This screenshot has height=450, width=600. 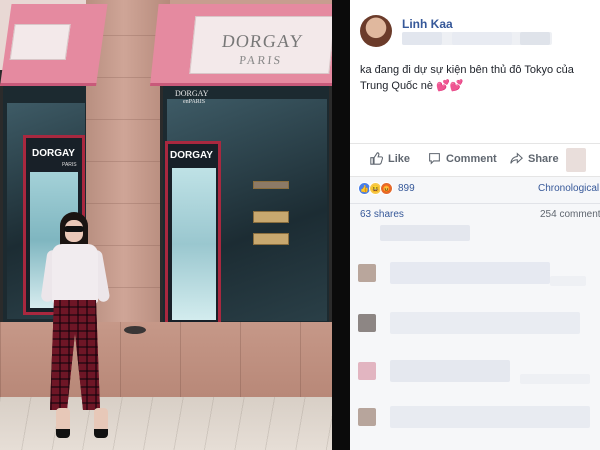 I want to click on blurred-page-avatar, so click(x=576, y=160).